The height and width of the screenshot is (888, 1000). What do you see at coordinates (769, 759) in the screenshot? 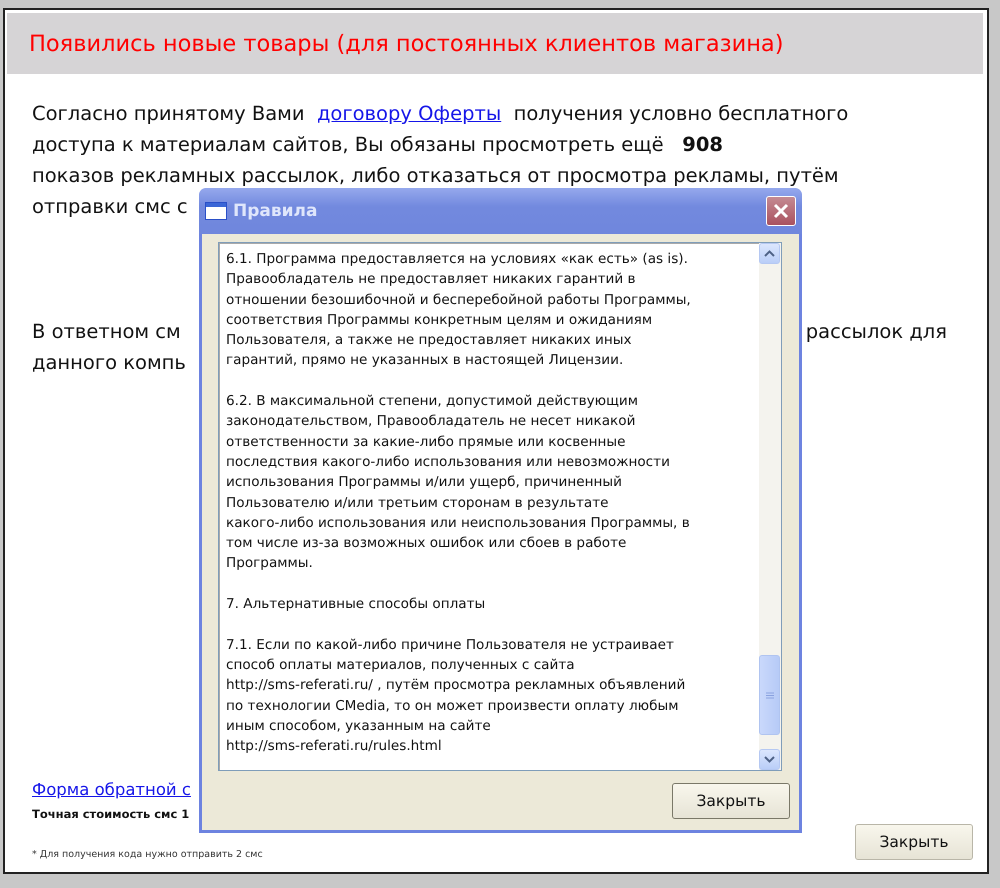
I see `scroll-down-icon` at bounding box center [769, 759].